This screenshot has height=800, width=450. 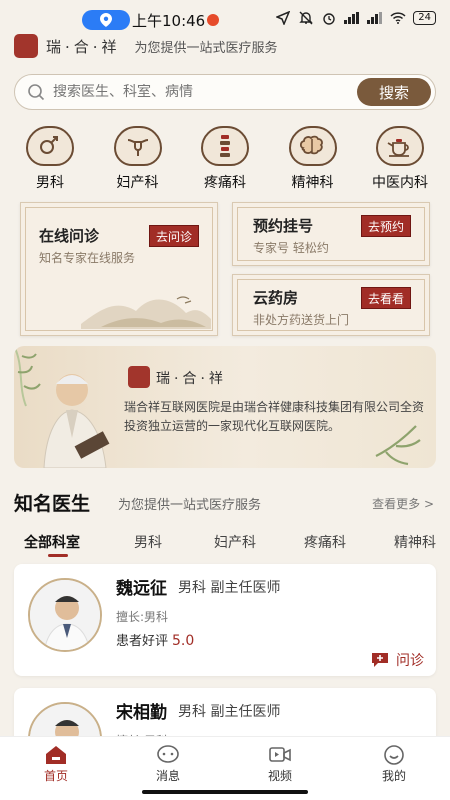 What do you see at coordinates (394, 92) in the screenshot?
I see `search-button: 搜索` at bounding box center [394, 92].